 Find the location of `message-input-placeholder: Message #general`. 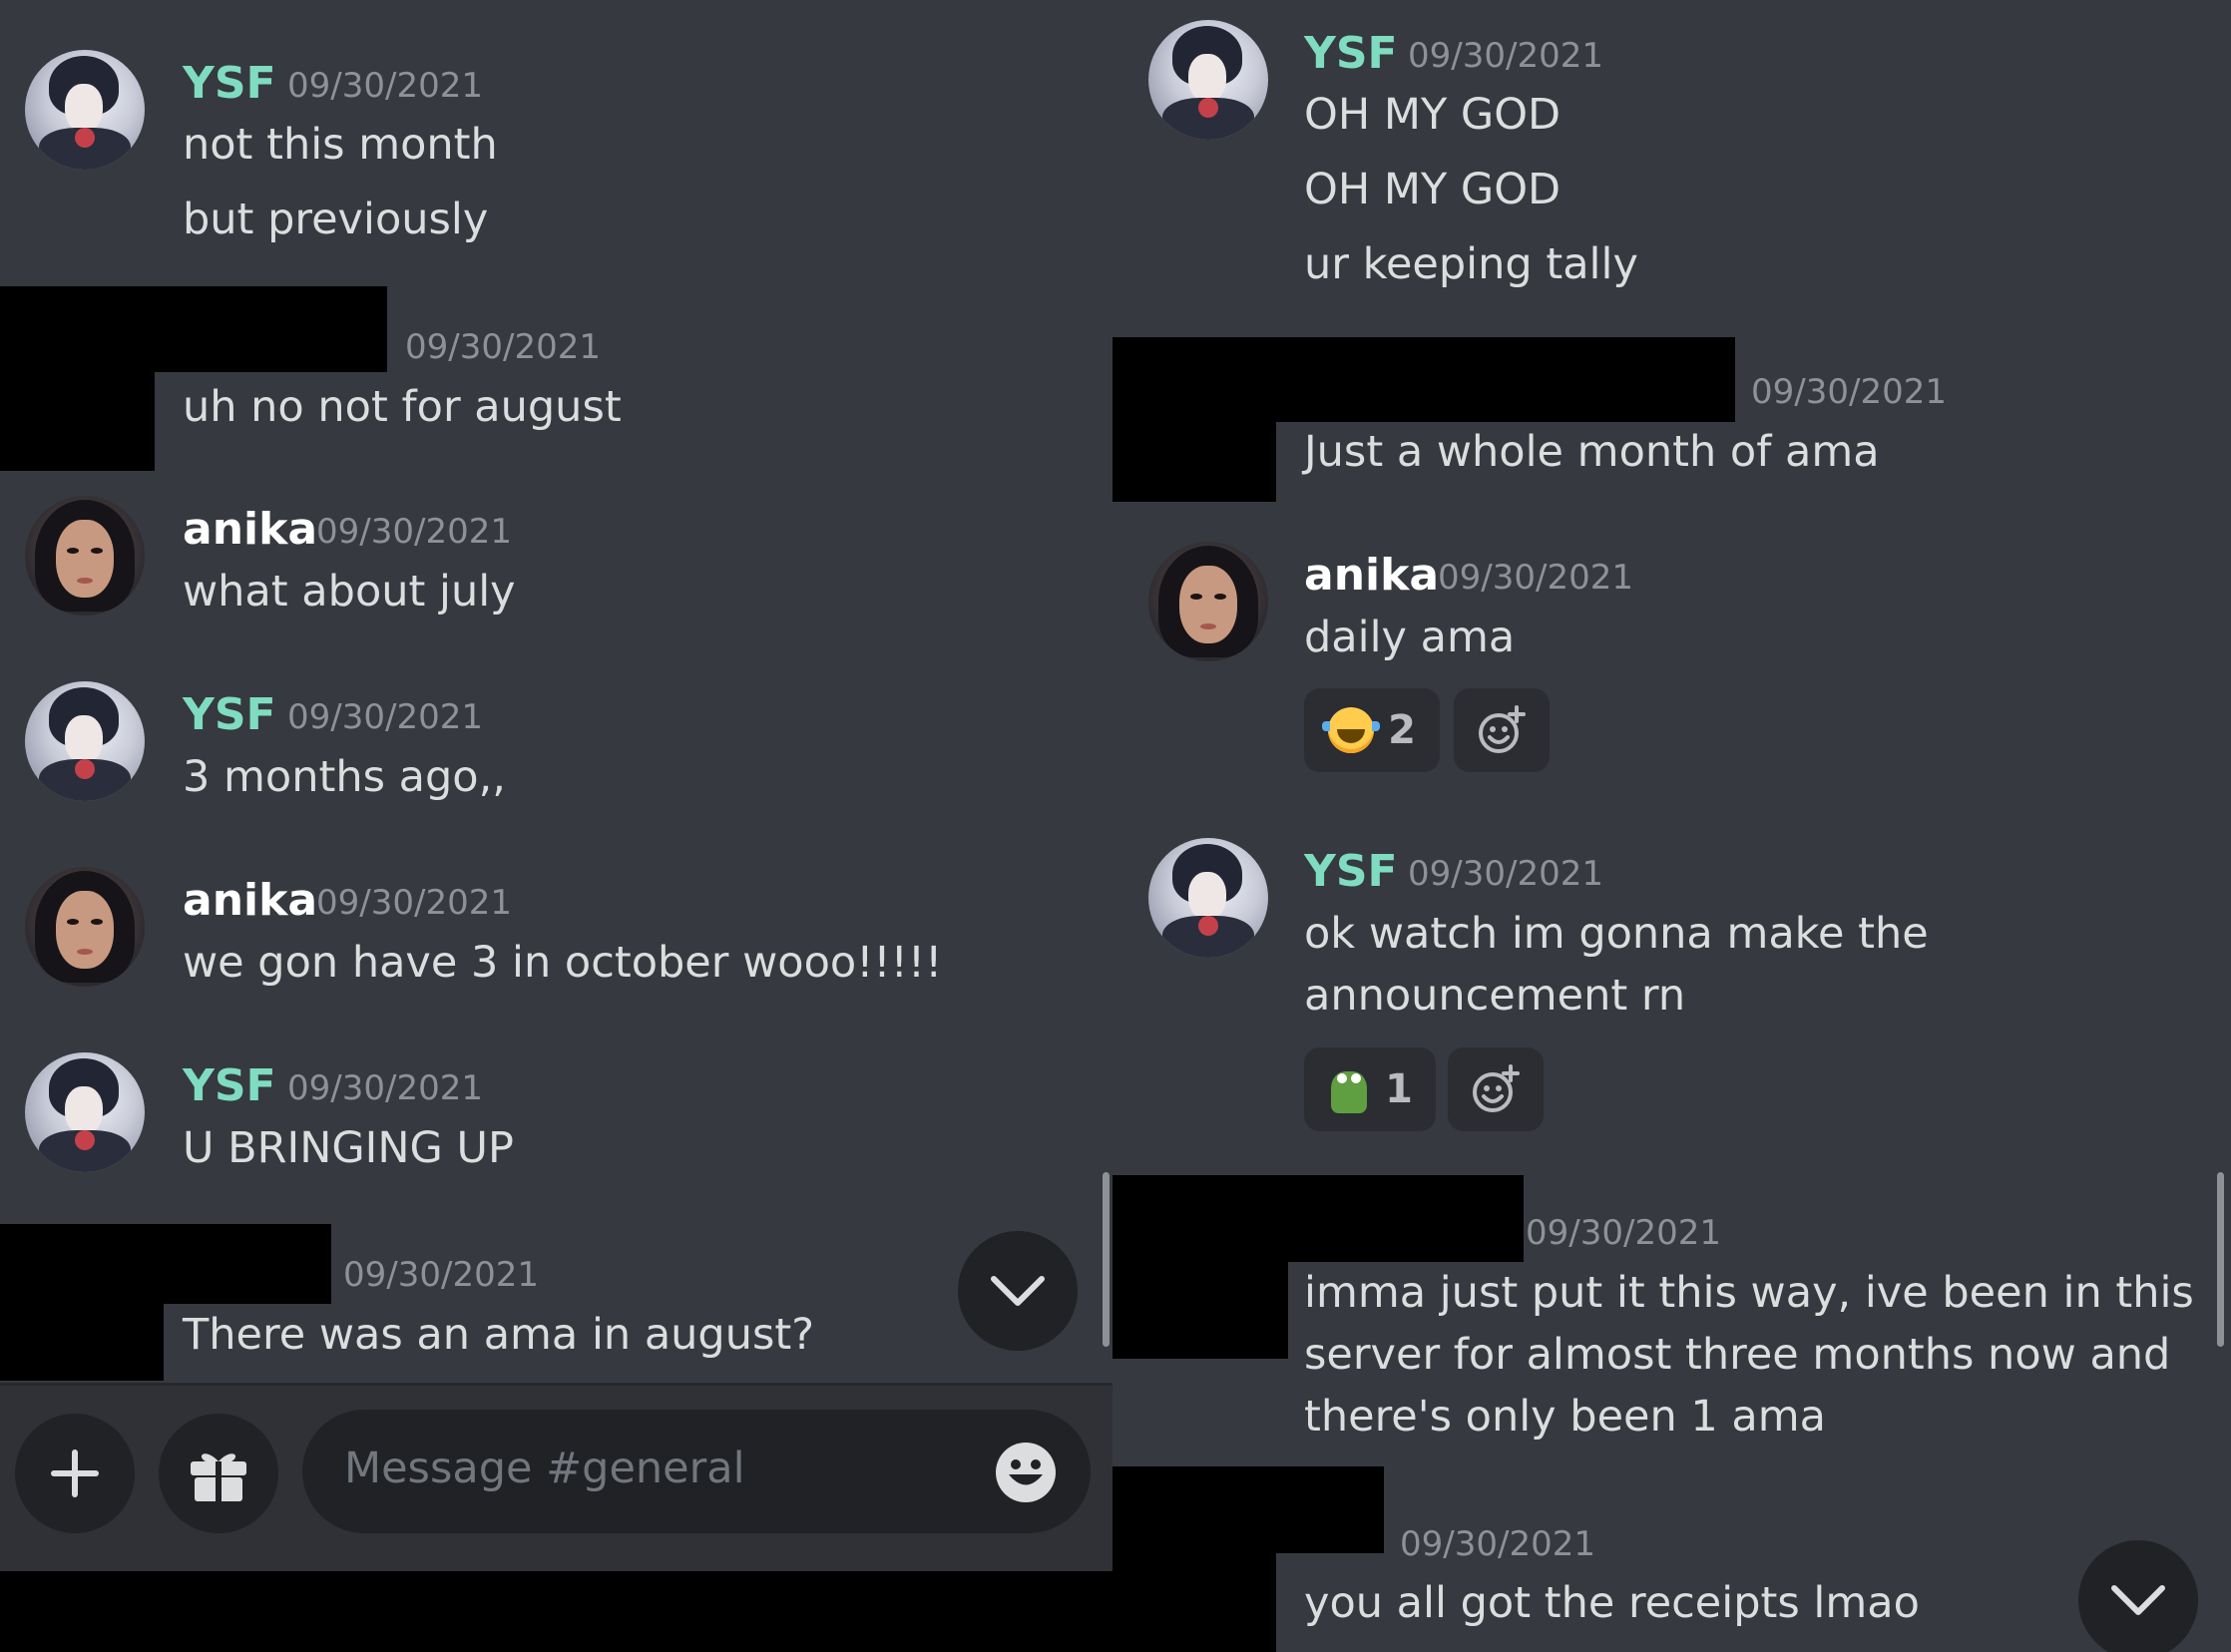

message-input-placeholder: Message #general is located at coordinates (544, 1468).